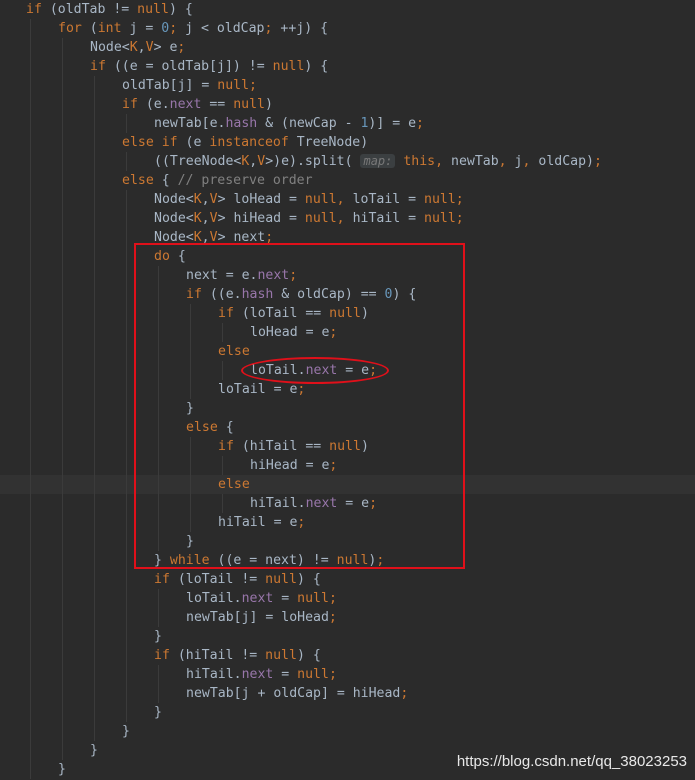 The image size is (695, 780). I want to click on code-line: newTab[j + oldCap] = hiHead;, so click(347, 693).